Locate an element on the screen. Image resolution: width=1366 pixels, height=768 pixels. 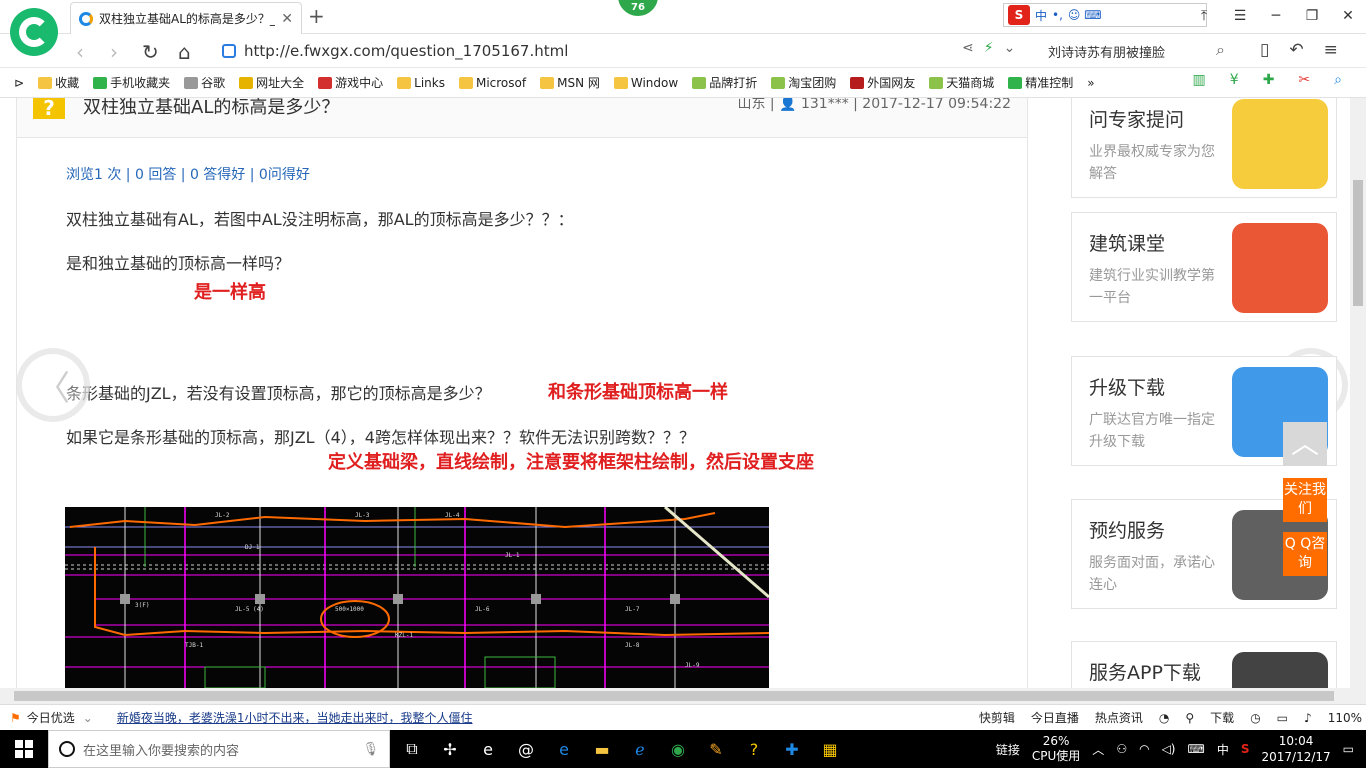
home-icon: ⌂ is located at coordinates (184, 52).